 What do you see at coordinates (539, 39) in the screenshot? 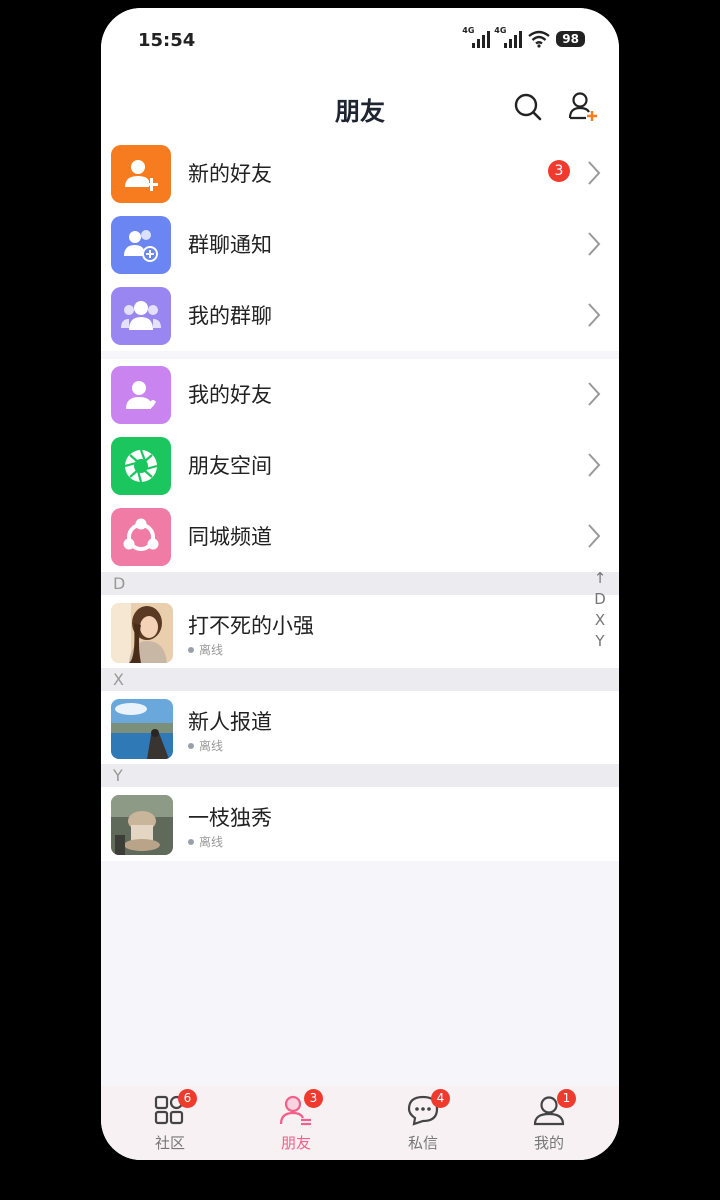
I see `wifi-icon` at bounding box center [539, 39].